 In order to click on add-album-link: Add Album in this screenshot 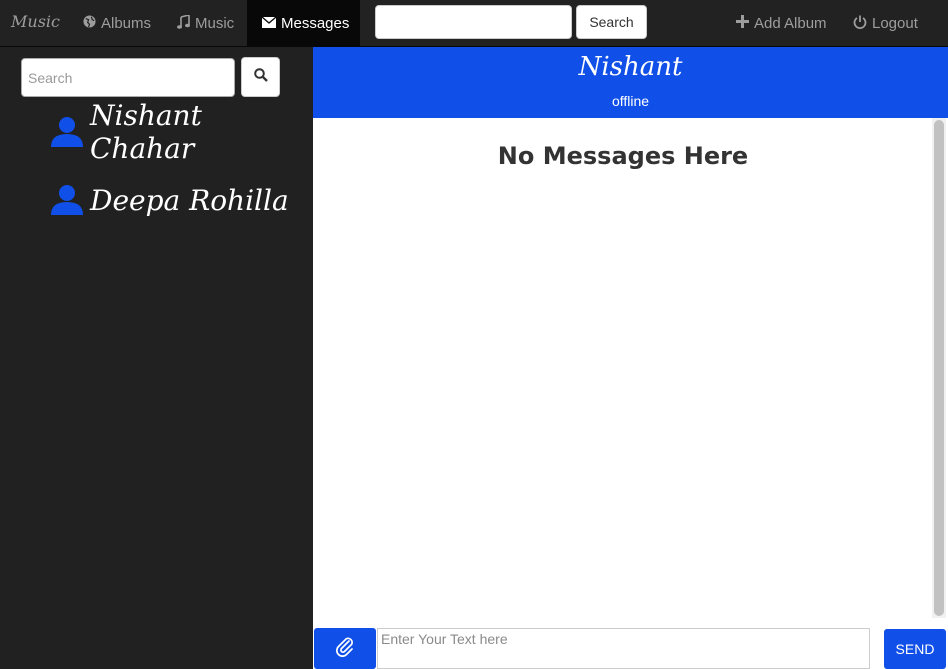, I will do `click(781, 23)`.